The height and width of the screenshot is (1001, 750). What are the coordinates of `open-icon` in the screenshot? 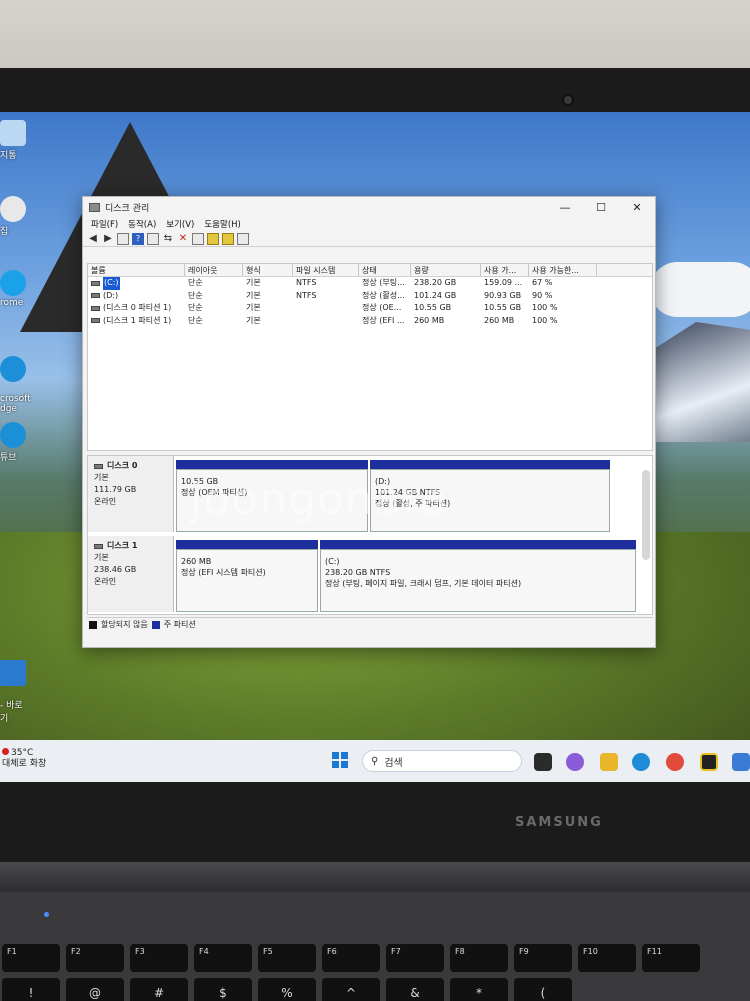 It's located at (213, 238).